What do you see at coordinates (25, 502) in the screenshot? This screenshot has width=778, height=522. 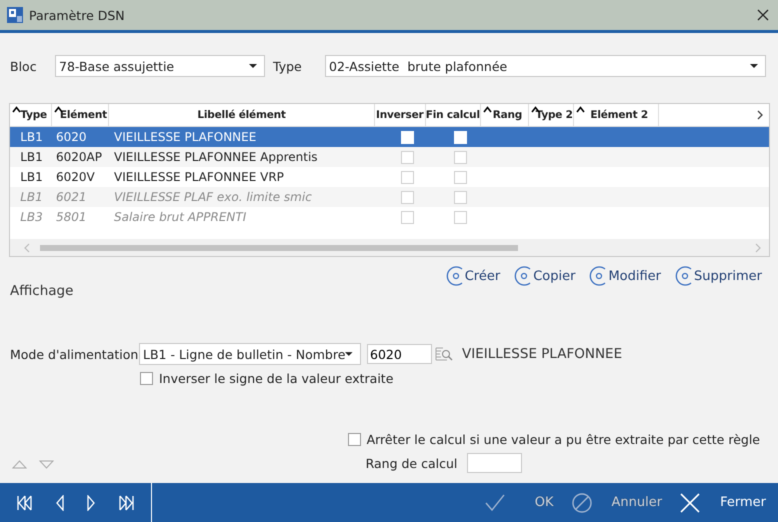 I see `first-icon` at bounding box center [25, 502].